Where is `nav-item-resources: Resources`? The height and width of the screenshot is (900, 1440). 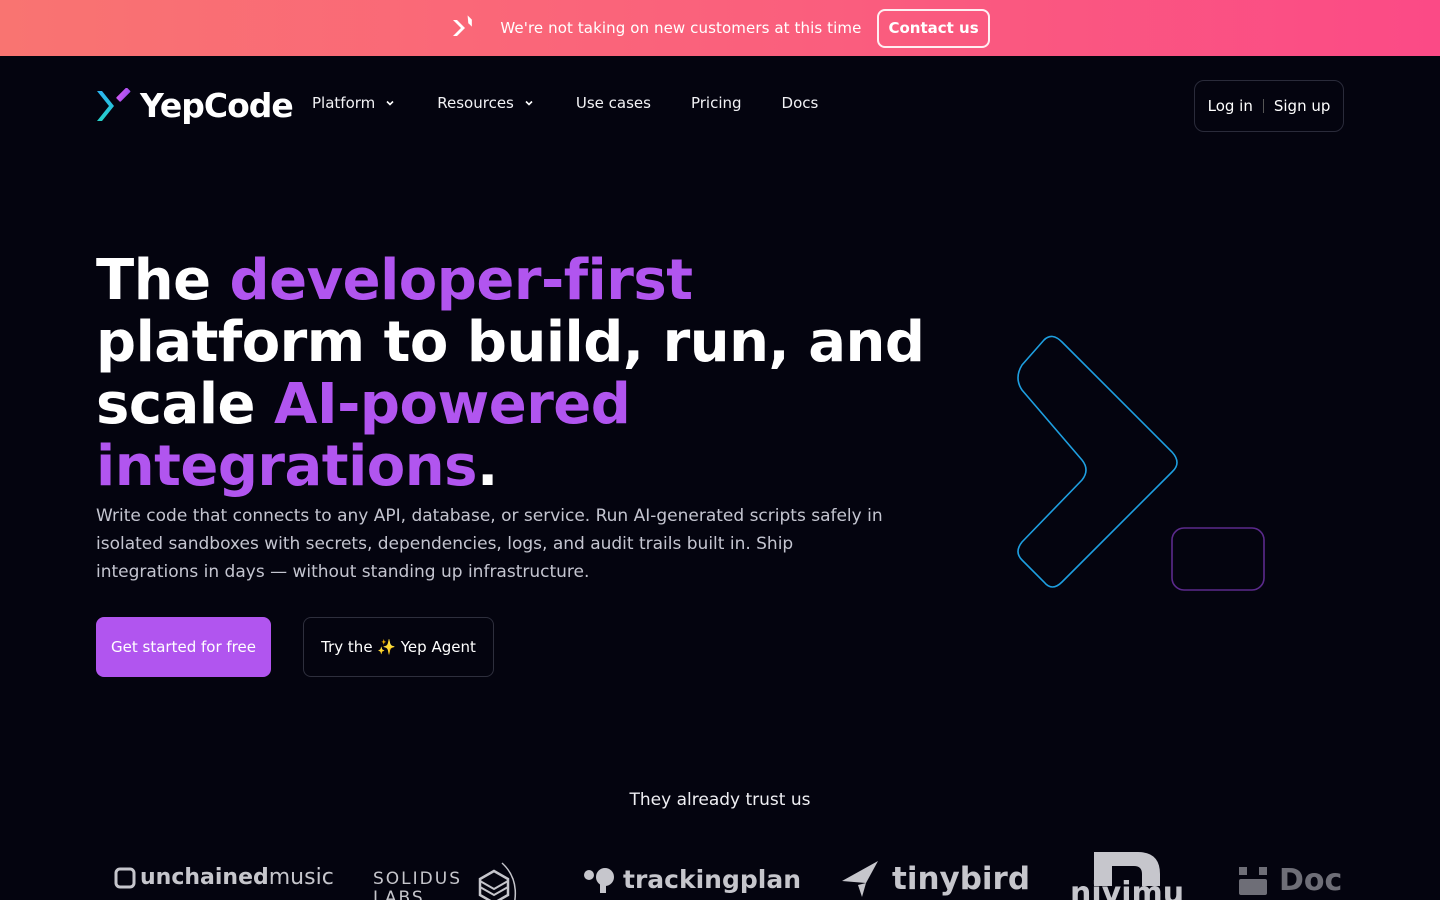
nav-item-resources: Resources is located at coordinates (485, 103).